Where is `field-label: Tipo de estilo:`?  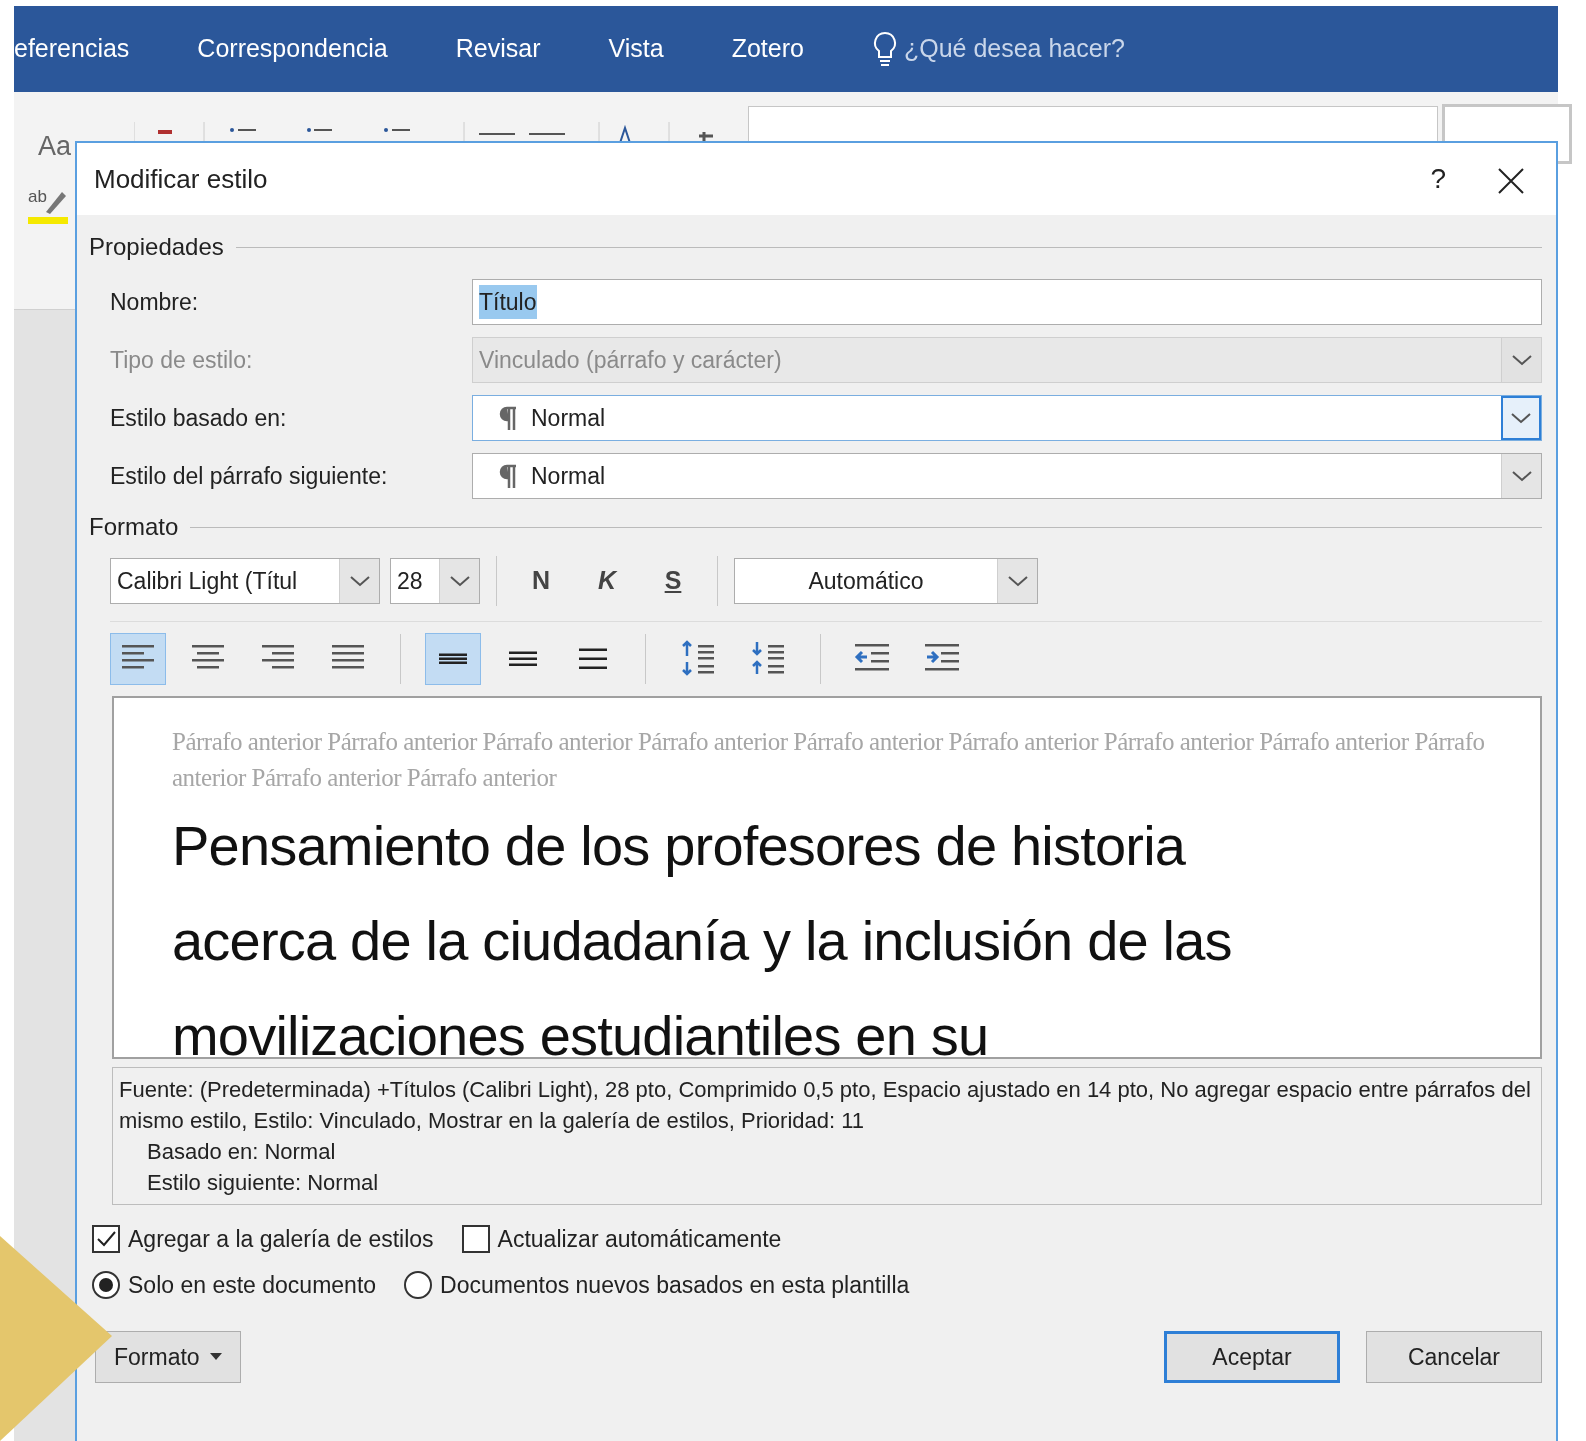 field-label: Tipo de estilo: is located at coordinates (182, 360).